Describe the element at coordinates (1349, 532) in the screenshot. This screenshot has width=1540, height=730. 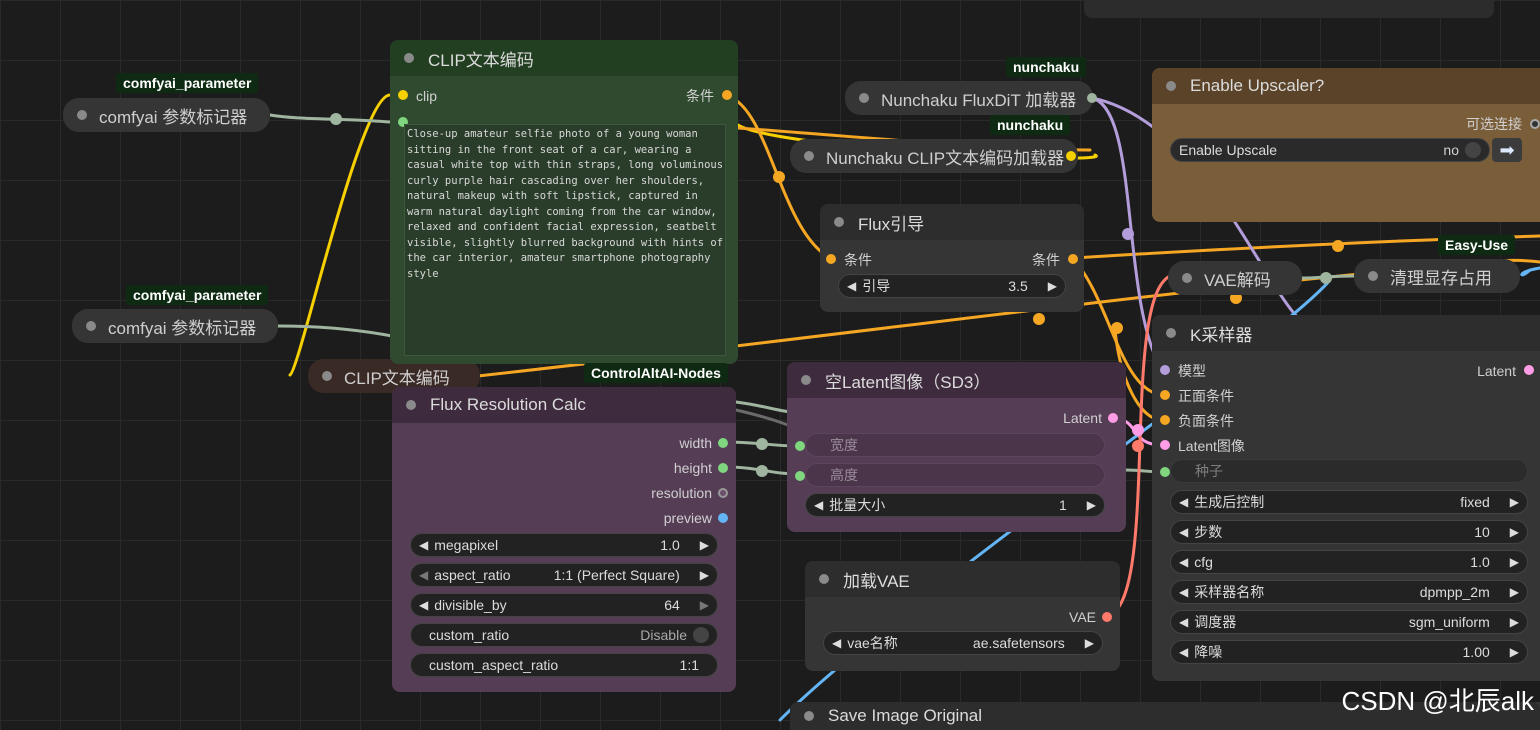
I see `steps-widget: ◀ 步数 10 ▶` at that location.